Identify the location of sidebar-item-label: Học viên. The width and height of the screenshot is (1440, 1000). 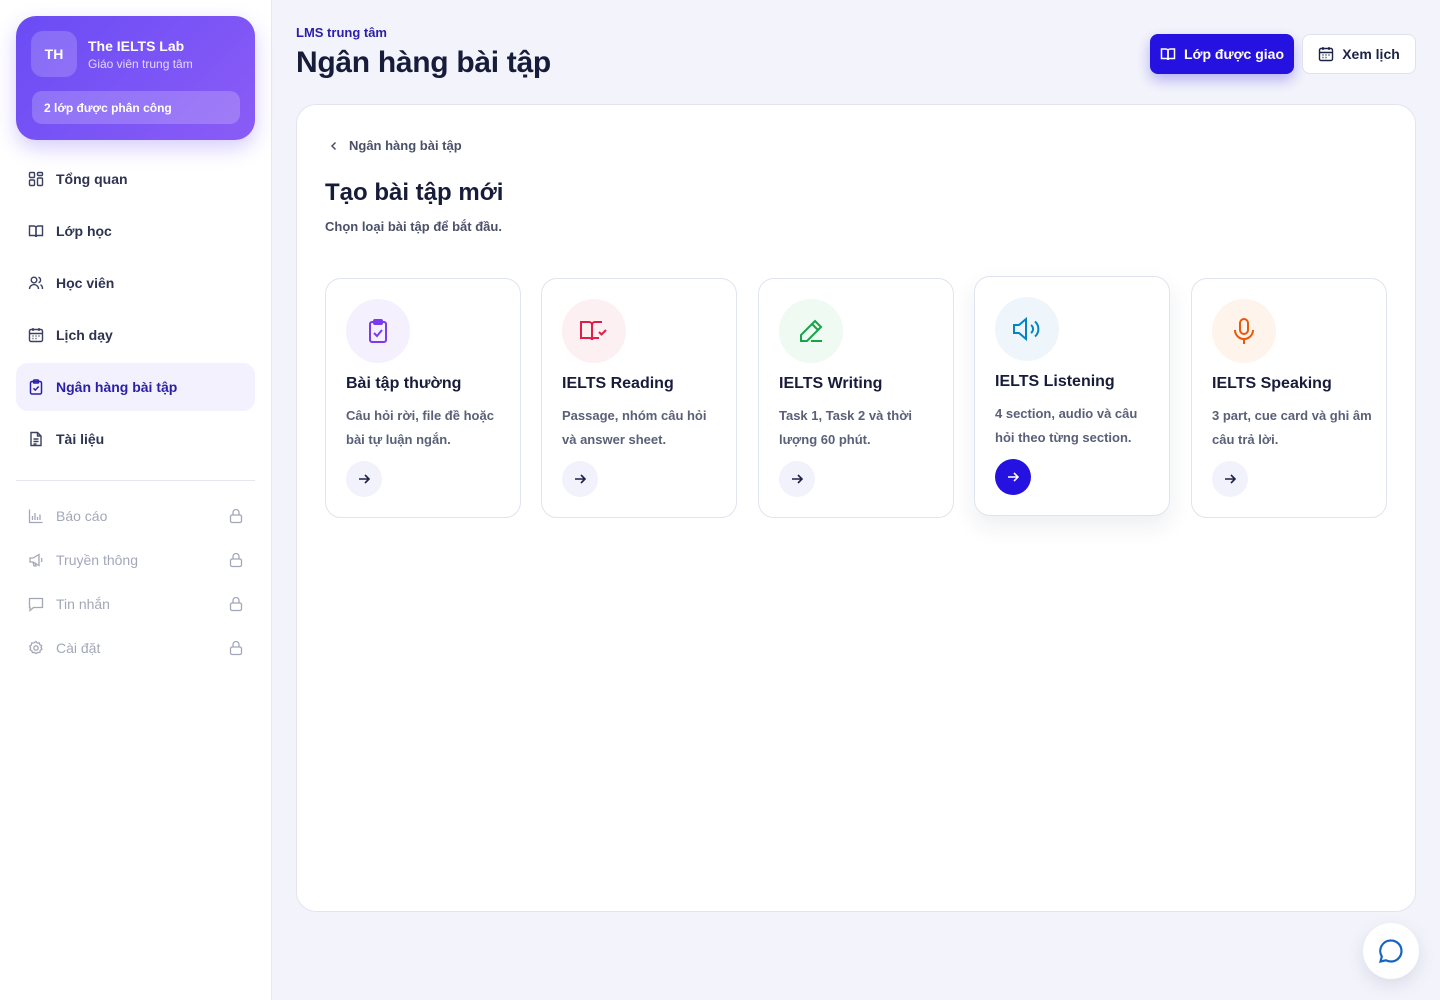
(85, 283).